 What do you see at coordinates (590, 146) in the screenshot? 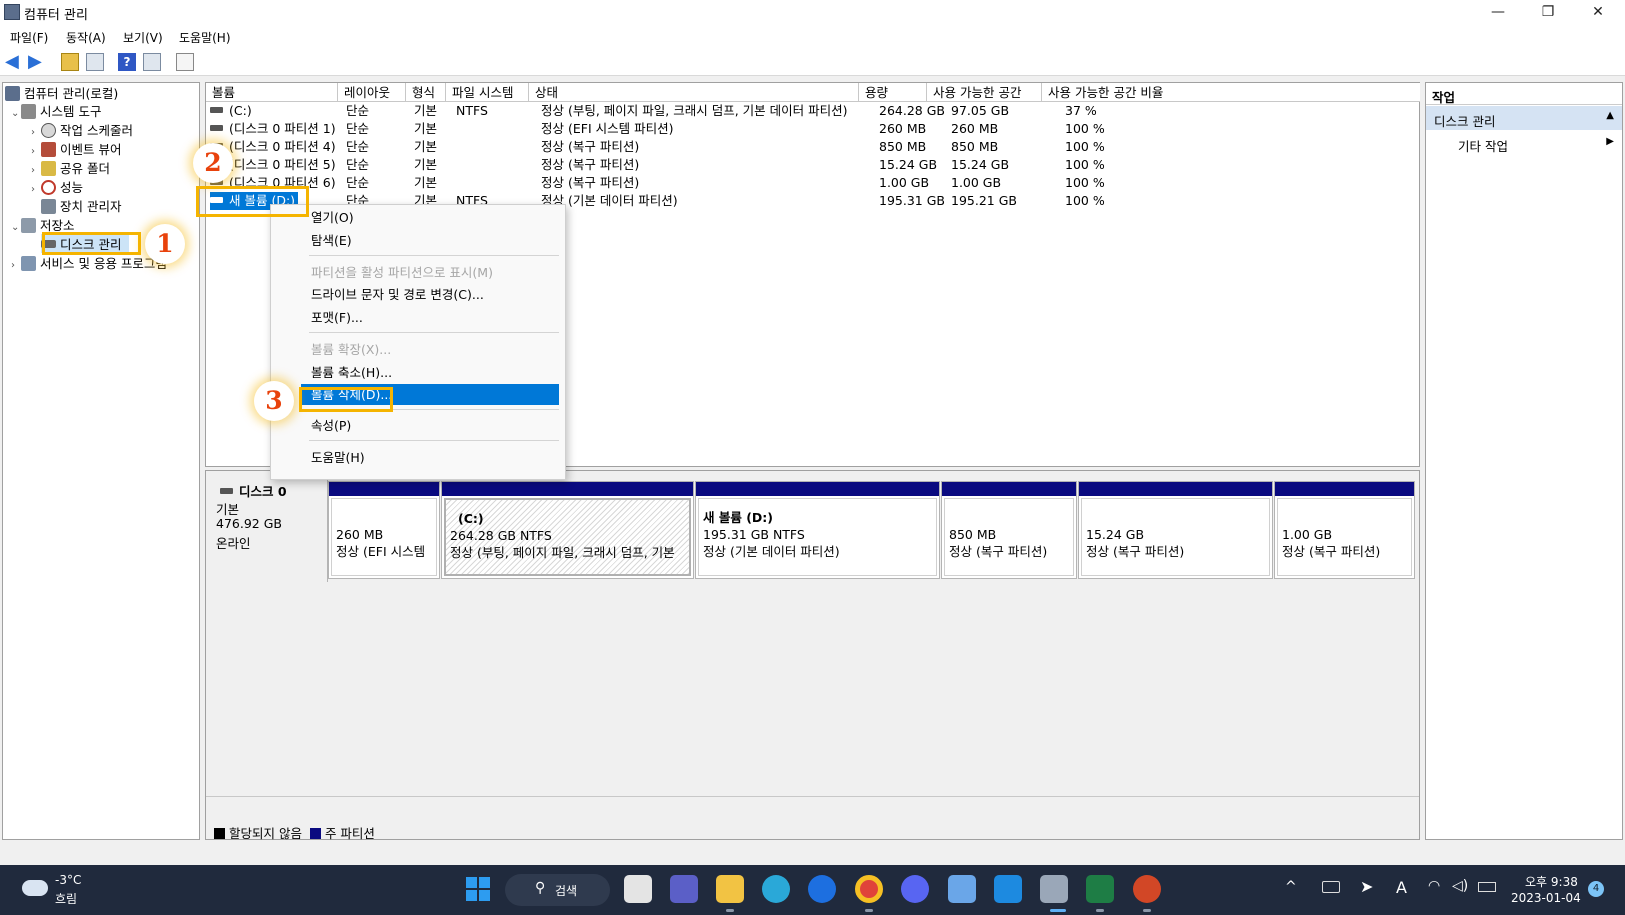
I see `cell-status: 정상 (복구 파티션)` at bounding box center [590, 146].